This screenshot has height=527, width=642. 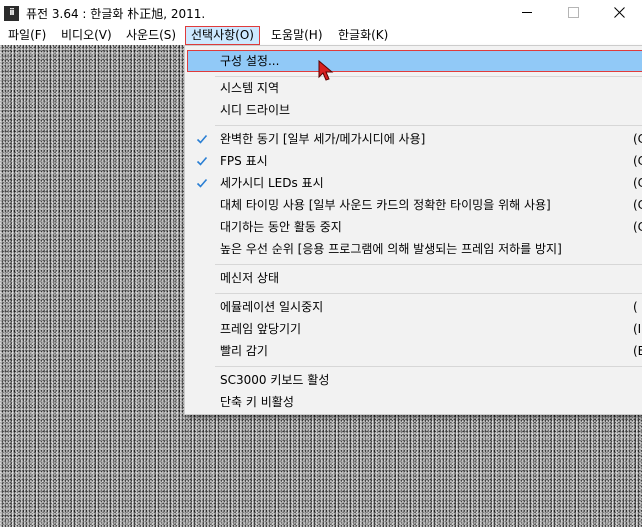 I want to click on menu-item-cd-drive: 시디 드라이브, so click(x=414, y=110).